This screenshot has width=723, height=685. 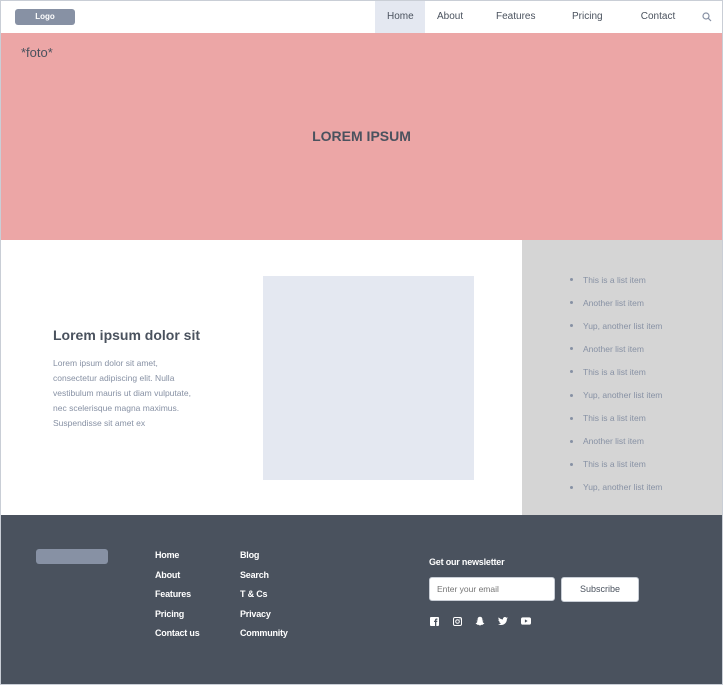 I want to click on nav-item-contact-us: Contact us, so click(x=658, y=27).